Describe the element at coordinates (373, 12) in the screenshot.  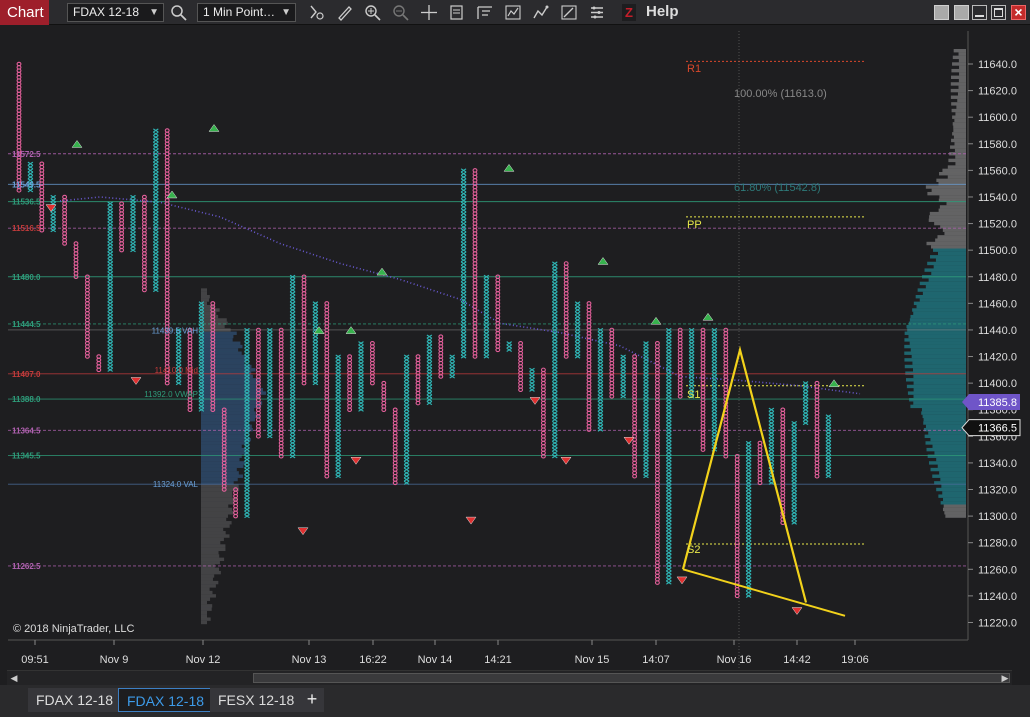
I see `zoom-in-icon` at that location.